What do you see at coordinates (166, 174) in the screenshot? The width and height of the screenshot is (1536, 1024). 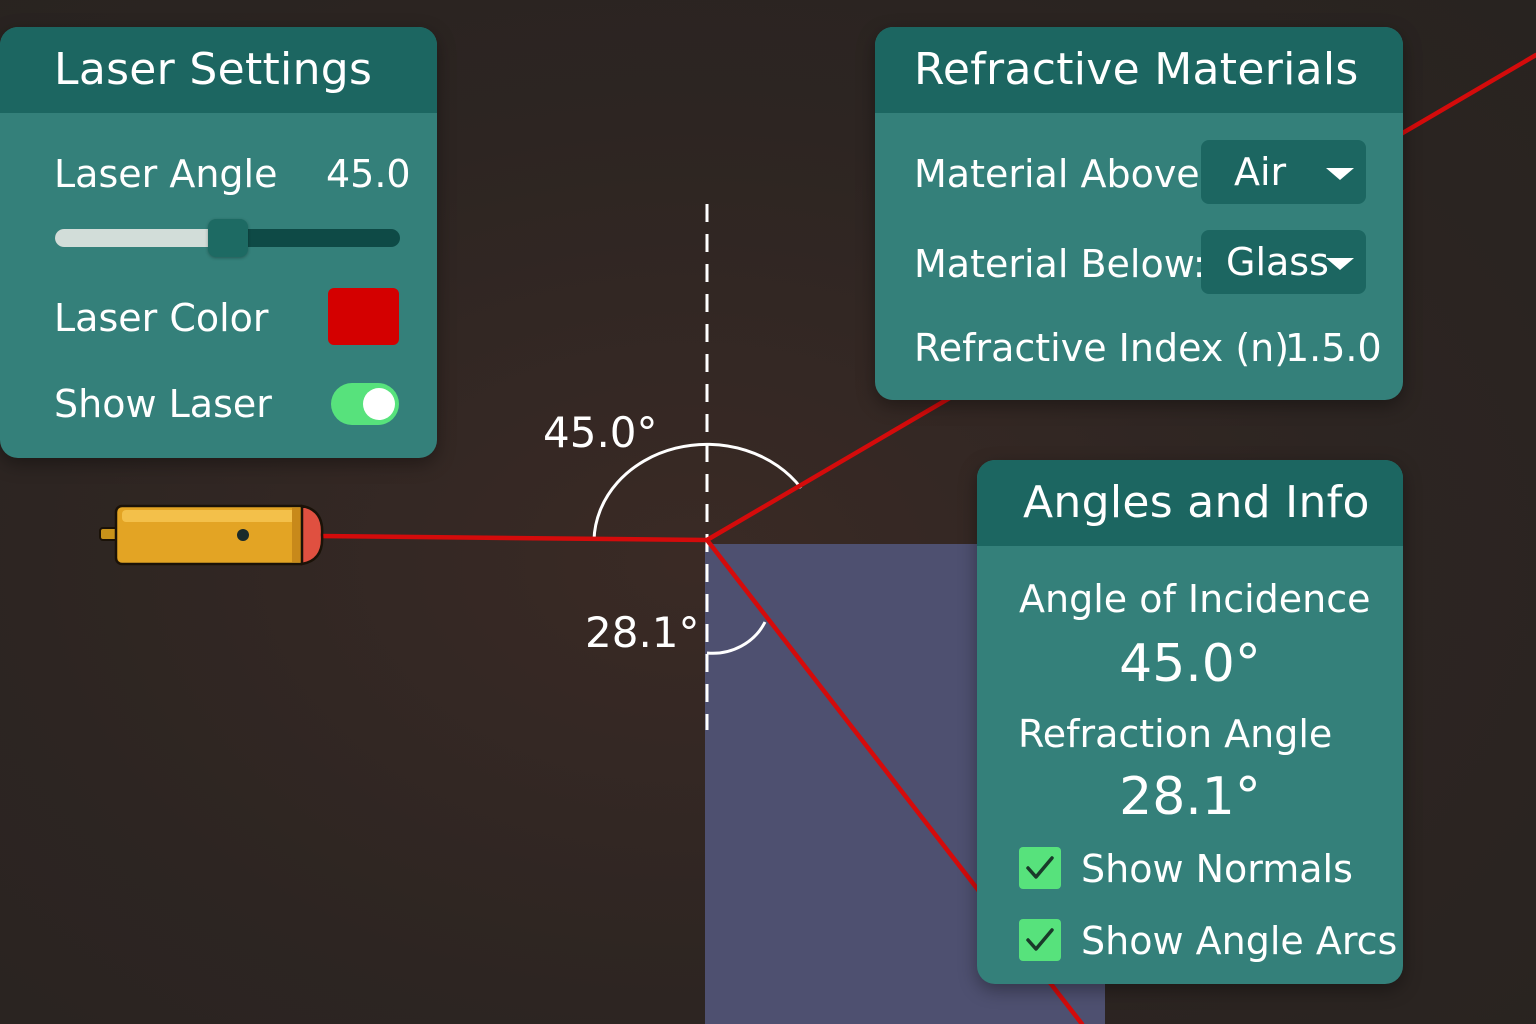 I see `laser-angle-label: Laser Angle` at bounding box center [166, 174].